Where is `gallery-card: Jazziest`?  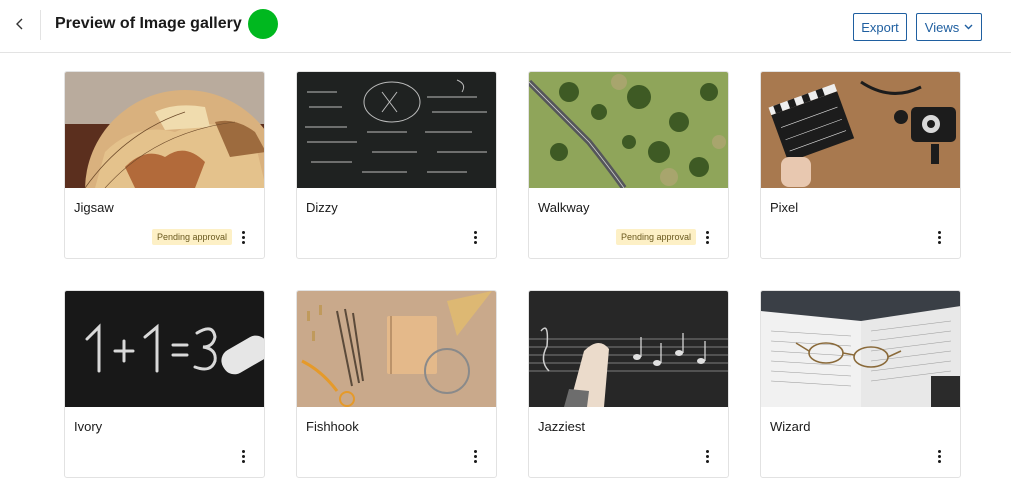
gallery-card: Jazziest is located at coordinates (628, 384).